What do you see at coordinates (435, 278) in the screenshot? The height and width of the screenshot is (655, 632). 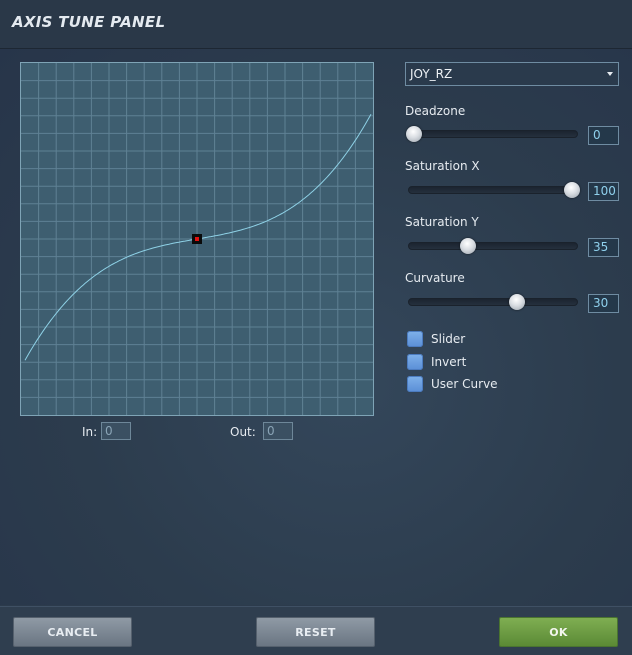 I see `curvature-label: Curvature` at bounding box center [435, 278].